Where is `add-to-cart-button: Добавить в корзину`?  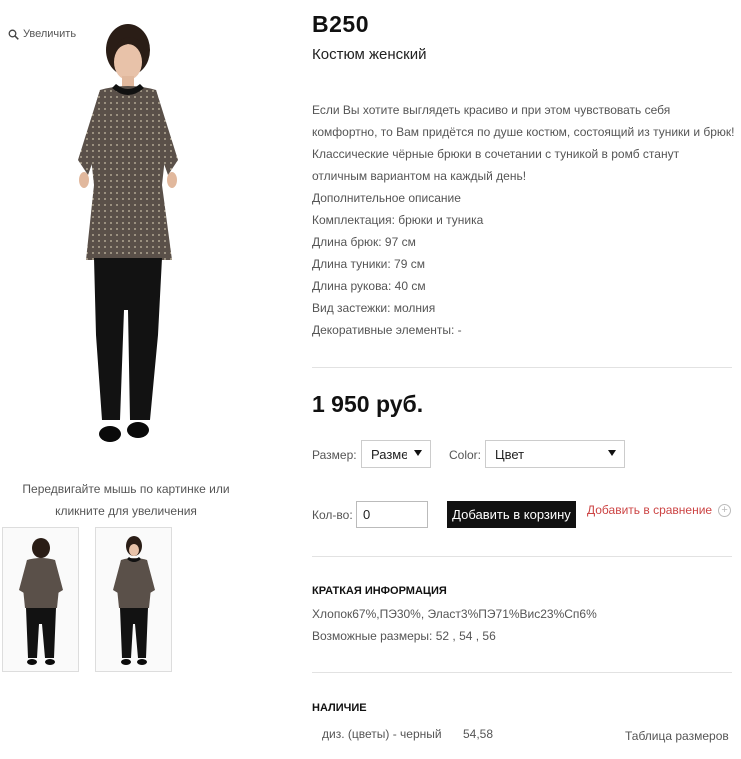 add-to-cart-button: Добавить в корзину is located at coordinates (511, 514).